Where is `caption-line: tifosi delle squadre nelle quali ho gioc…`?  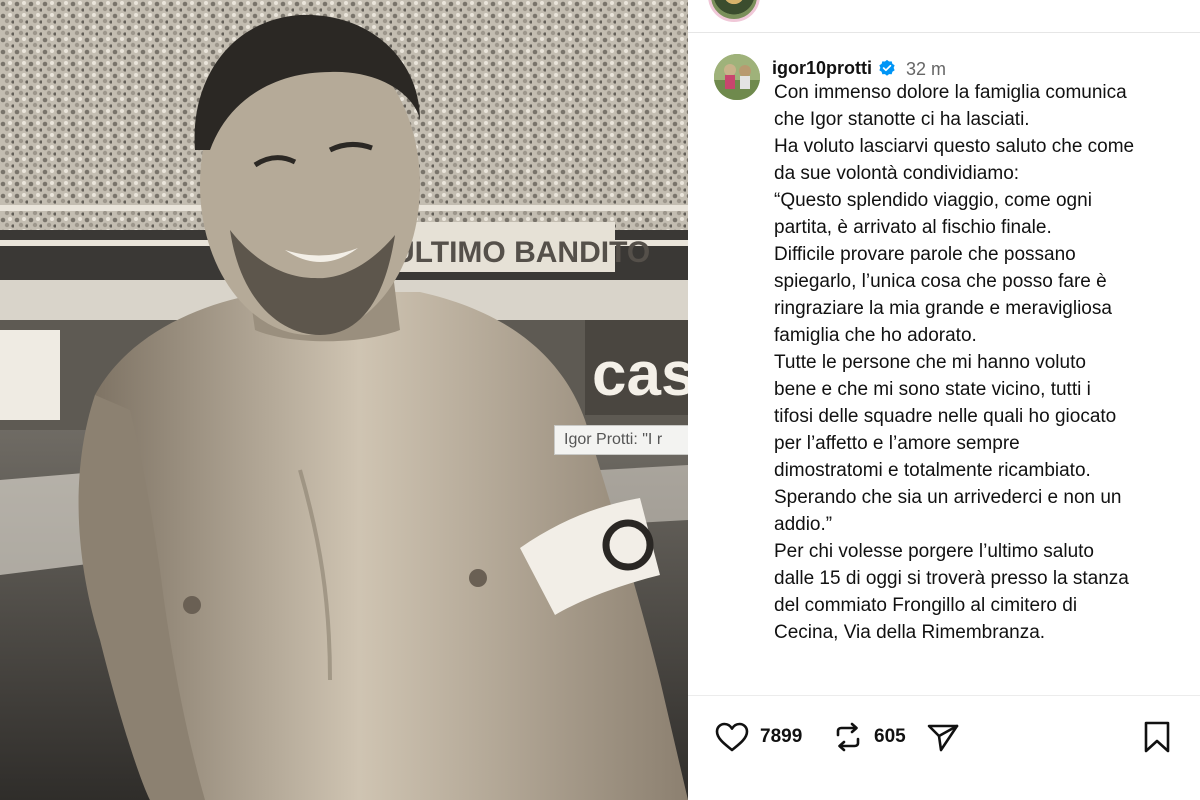
caption-line: tifosi delle squadre nelle quali ho gioc… is located at coordinates (945, 416).